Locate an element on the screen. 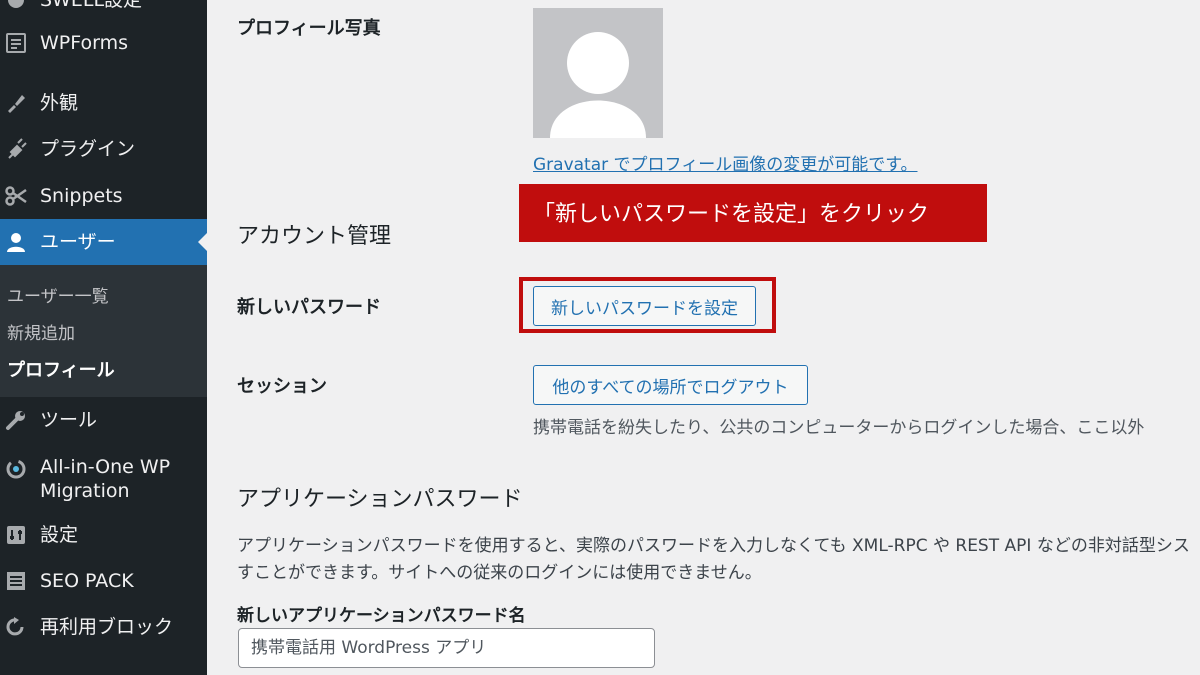 This screenshot has width=1200, height=675. users-submenu: ユーザー一覧 新規追加 プロフィール is located at coordinates (103, 331).